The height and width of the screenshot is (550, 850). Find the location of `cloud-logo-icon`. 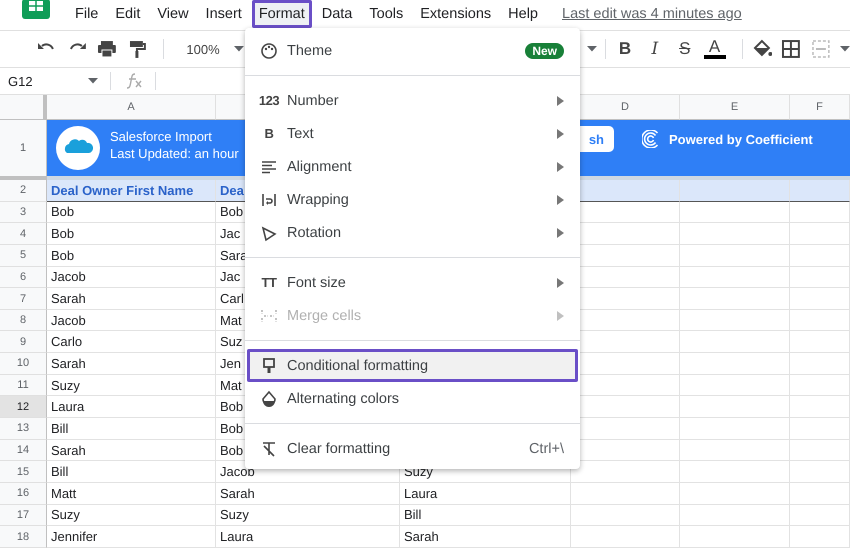

cloud-logo-icon is located at coordinates (78, 148).